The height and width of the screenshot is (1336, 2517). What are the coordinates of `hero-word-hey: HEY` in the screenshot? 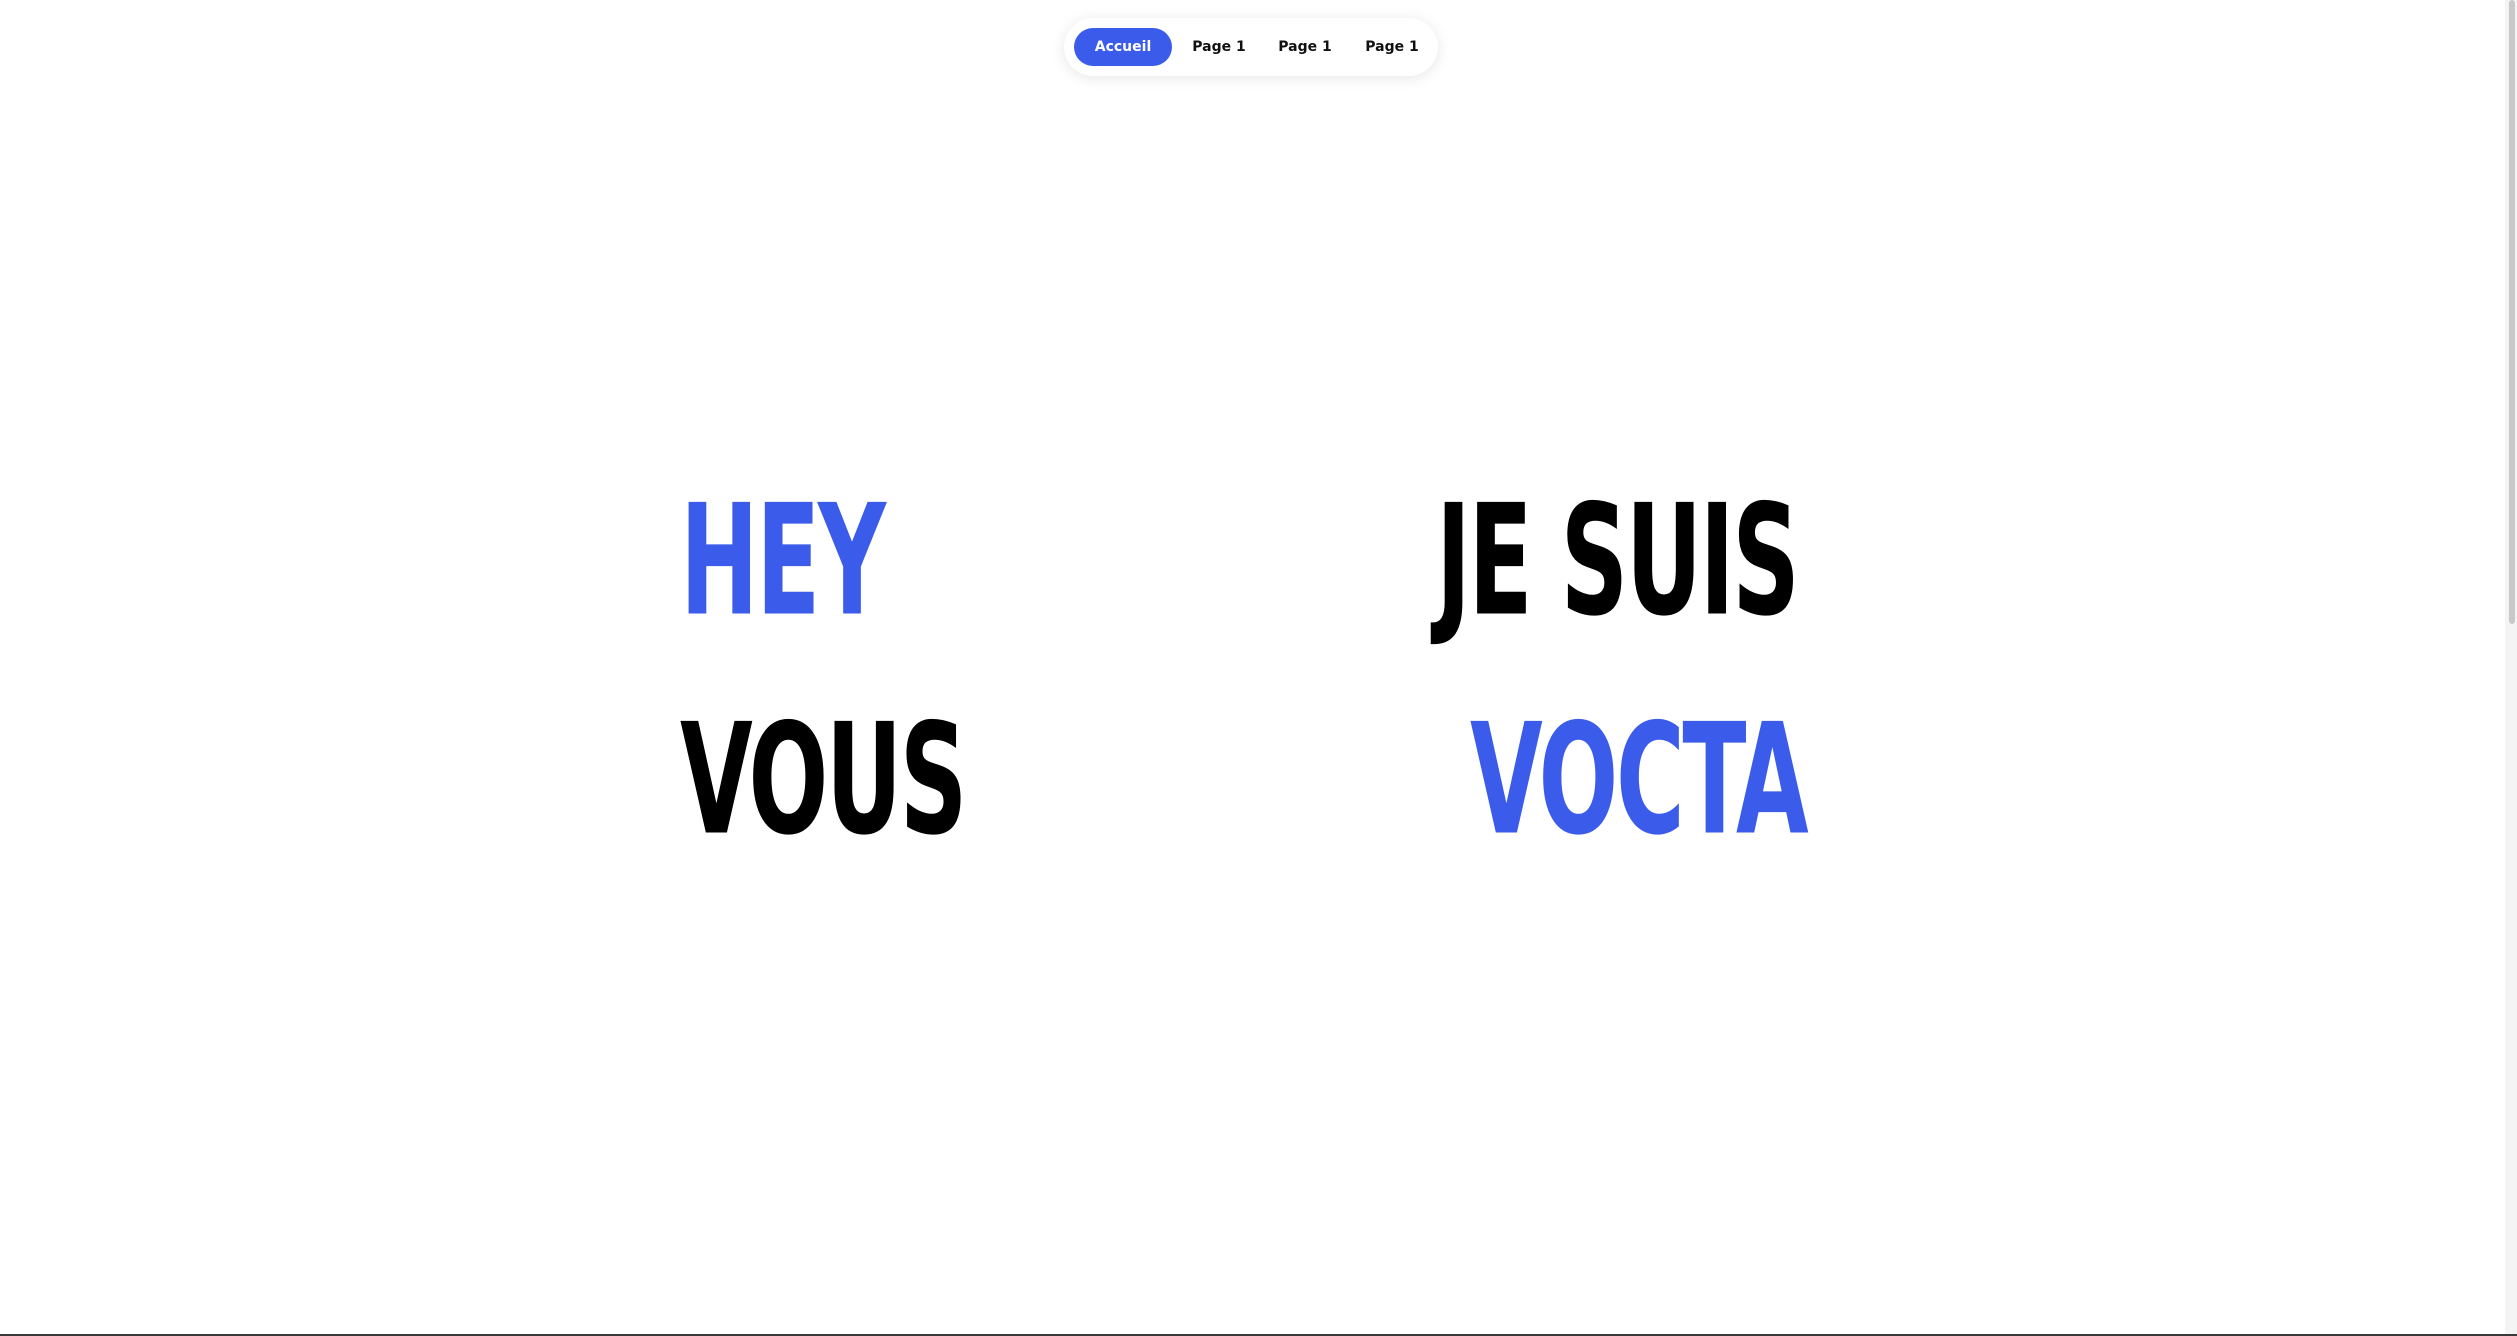 It's located at (783, 561).